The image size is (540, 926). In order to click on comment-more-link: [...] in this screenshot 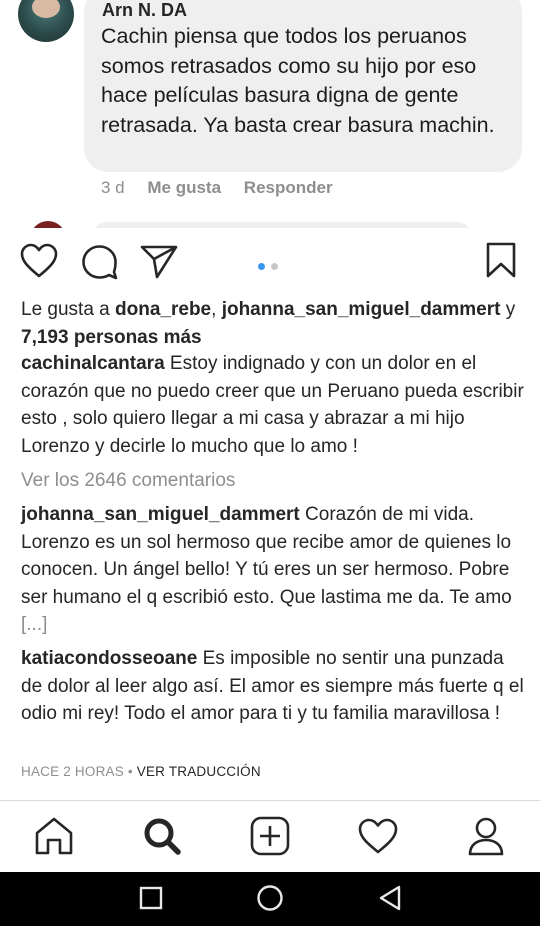, I will do `click(34, 624)`.